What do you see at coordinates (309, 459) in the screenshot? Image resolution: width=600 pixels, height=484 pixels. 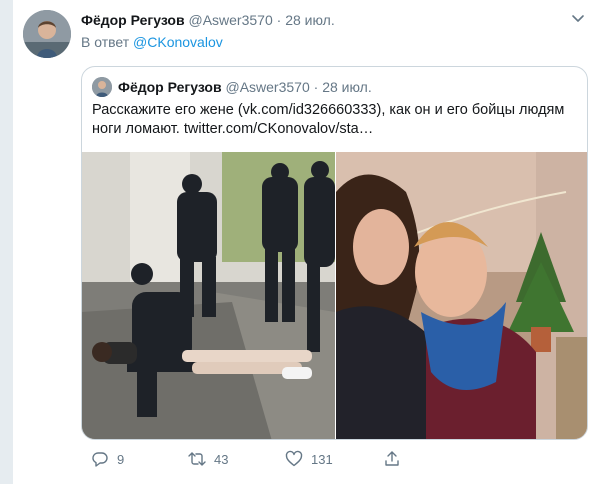 I see `like-action: 131` at bounding box center [309, 459].